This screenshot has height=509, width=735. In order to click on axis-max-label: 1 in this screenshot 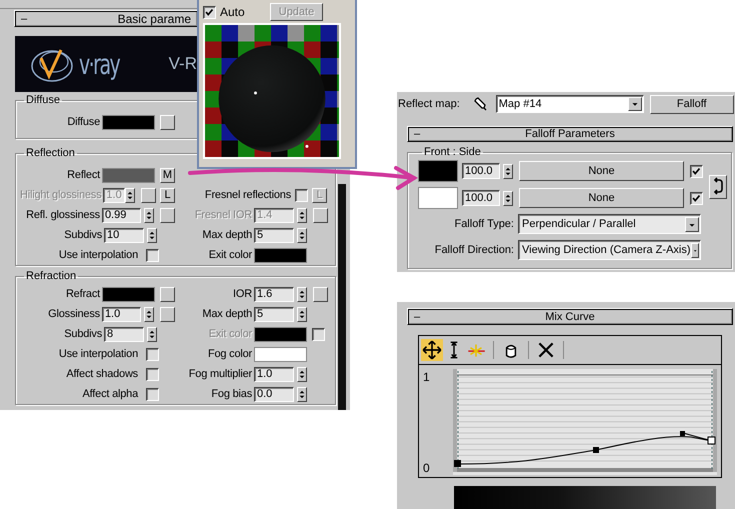, I will do `click(427, 377)`.